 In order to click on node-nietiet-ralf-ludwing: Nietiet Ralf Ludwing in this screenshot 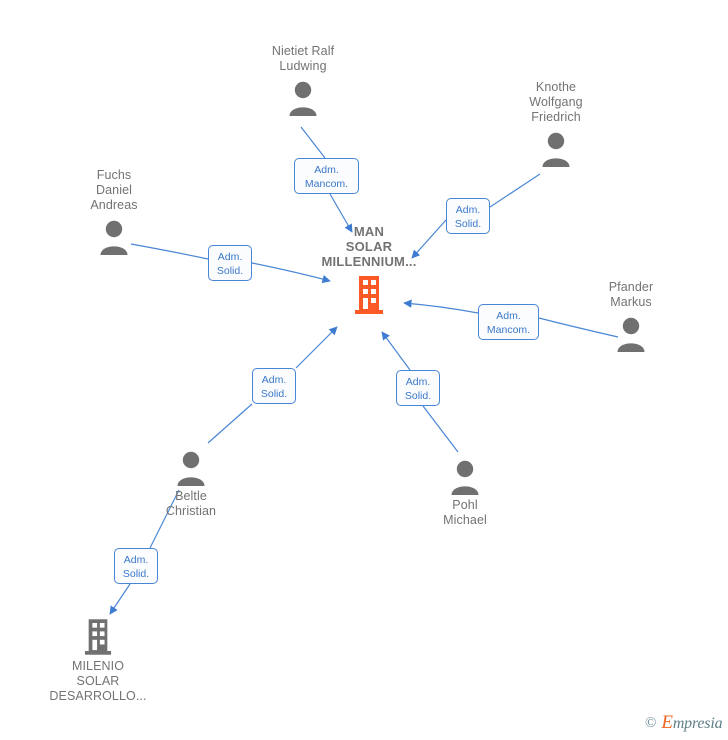, I will do `click(303, 80)`.